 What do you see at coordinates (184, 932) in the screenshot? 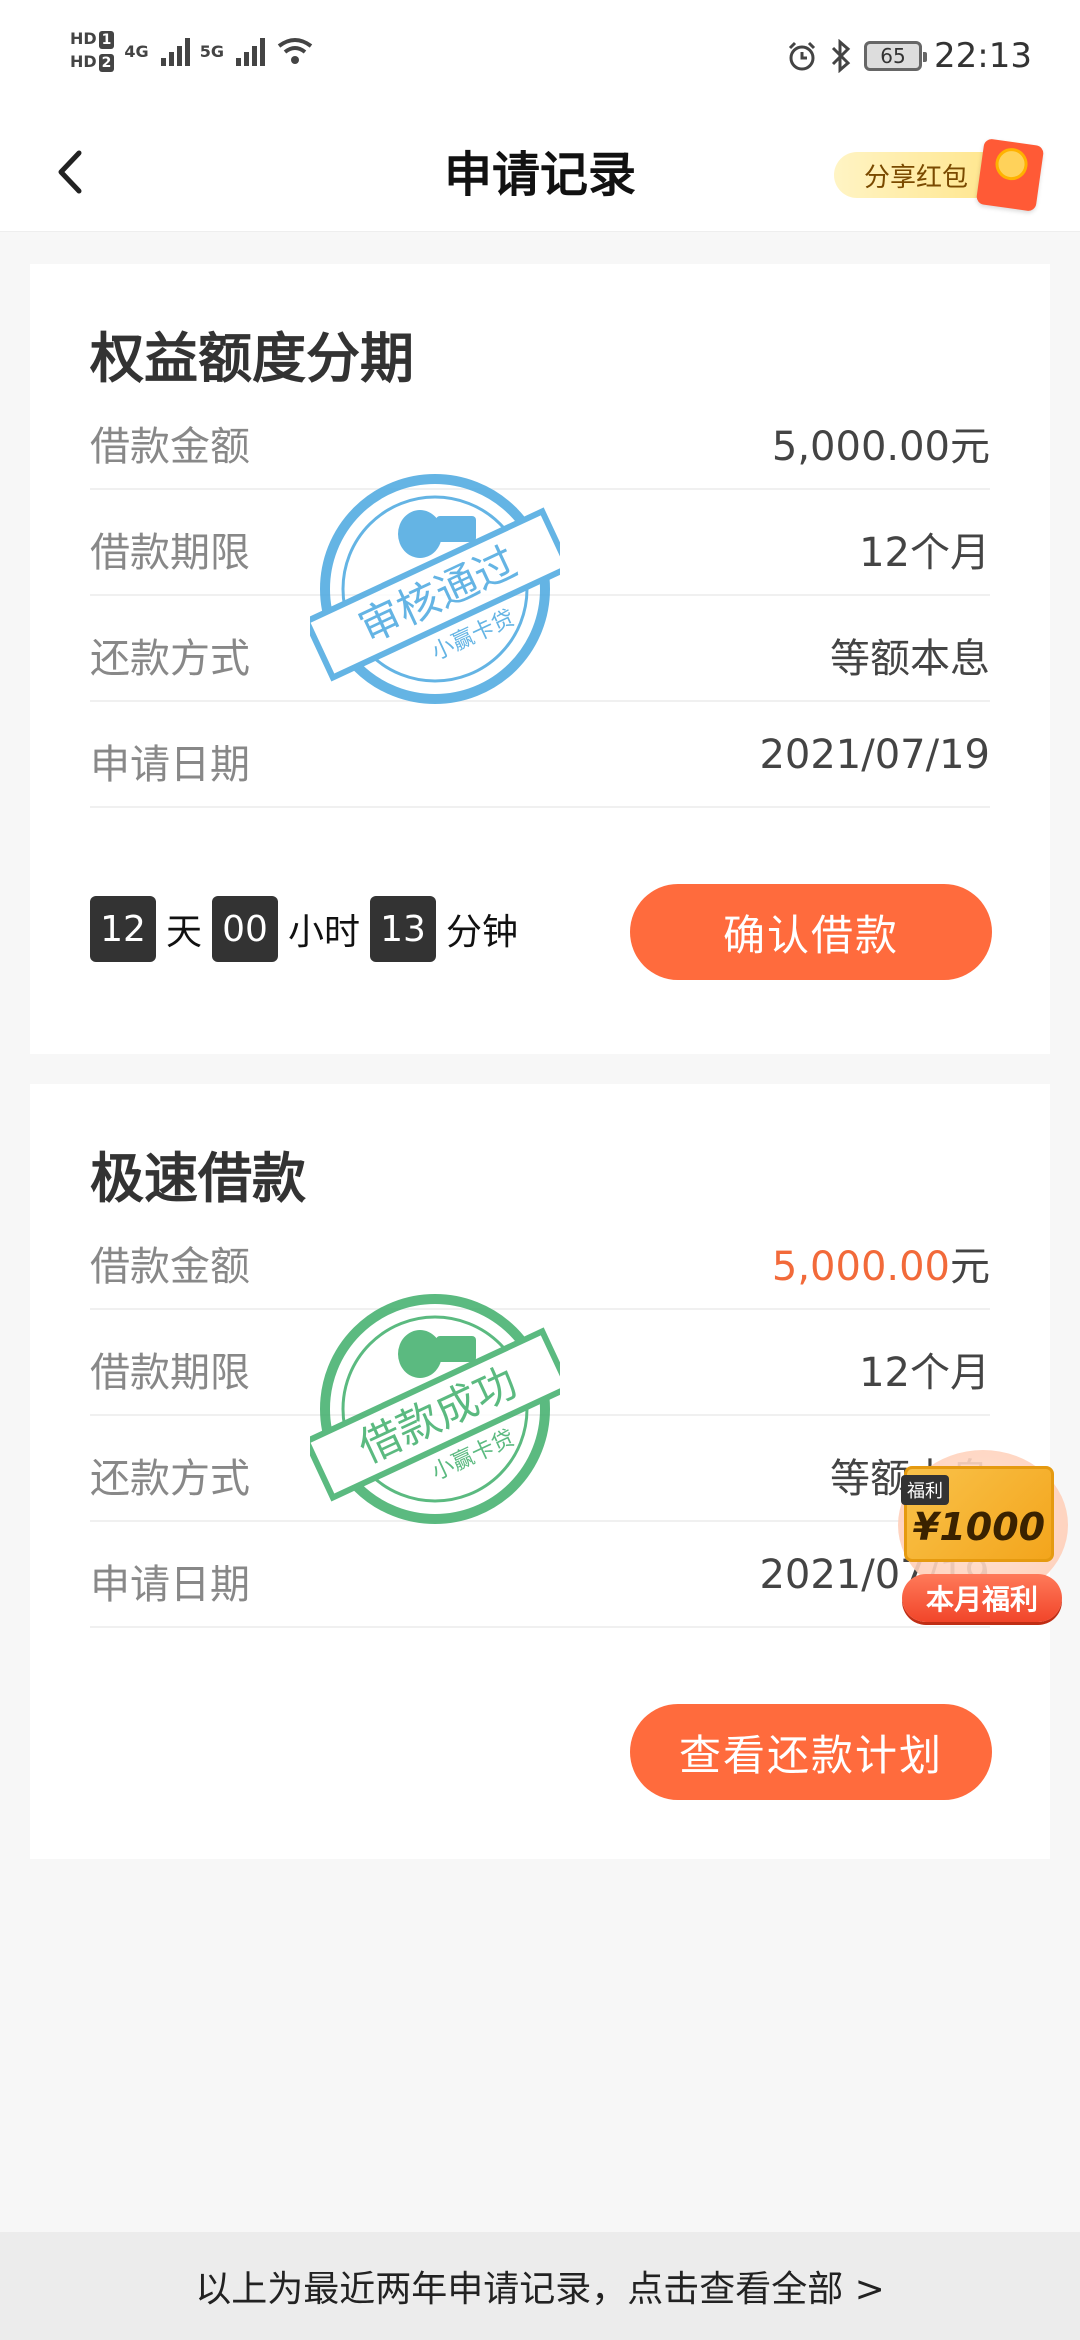
I see `countdown-days-unit: 天` at bounding box center [184, 932].